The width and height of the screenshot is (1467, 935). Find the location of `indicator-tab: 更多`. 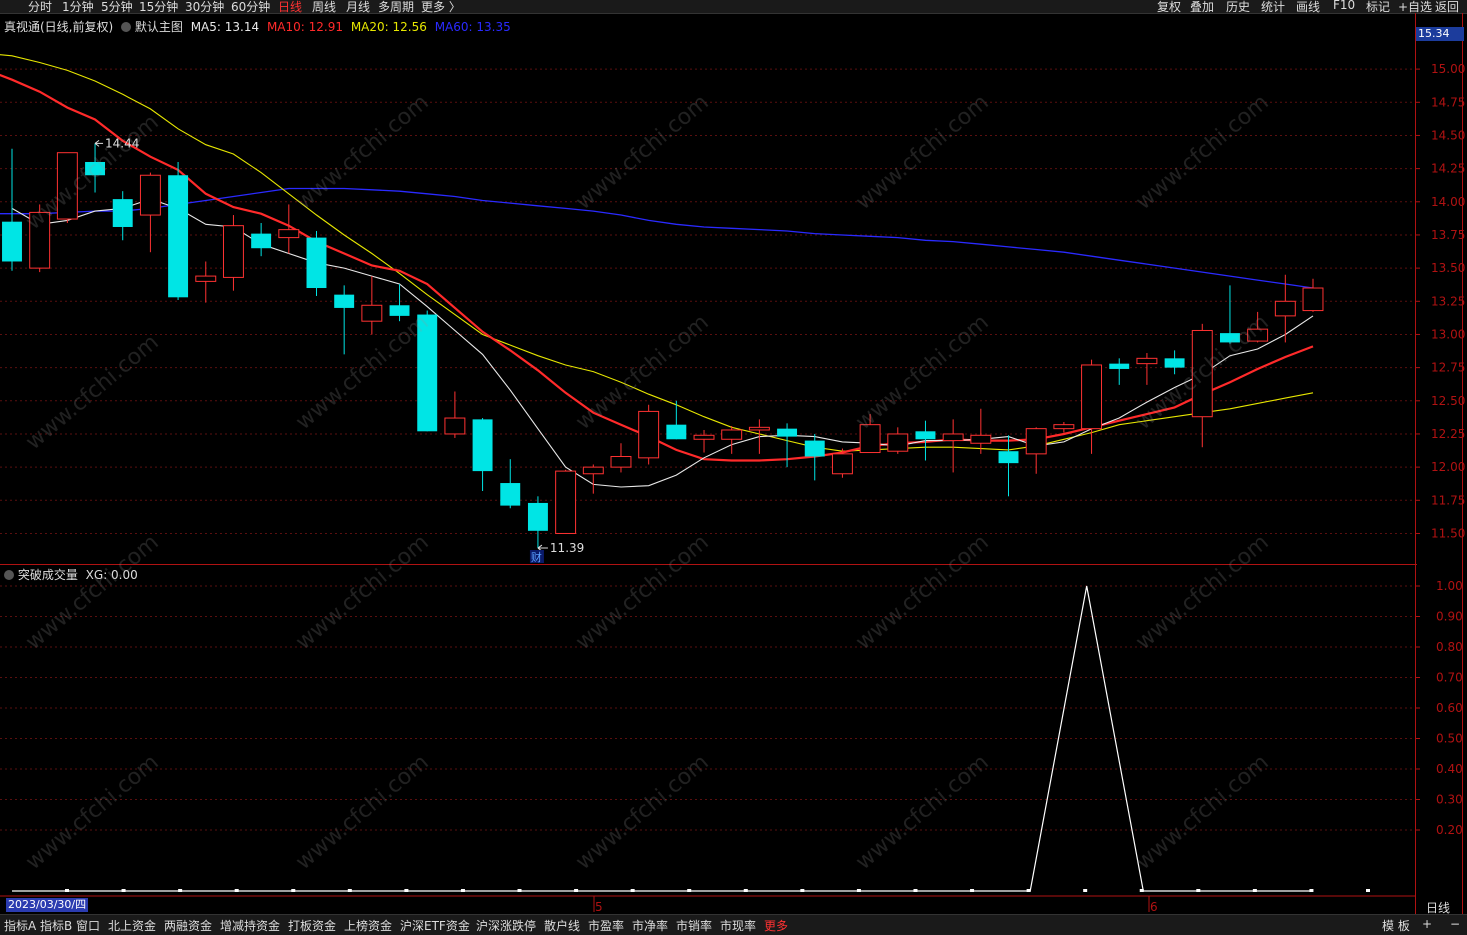

indicator-tab: 更多 is located at coordinates (776, 925).